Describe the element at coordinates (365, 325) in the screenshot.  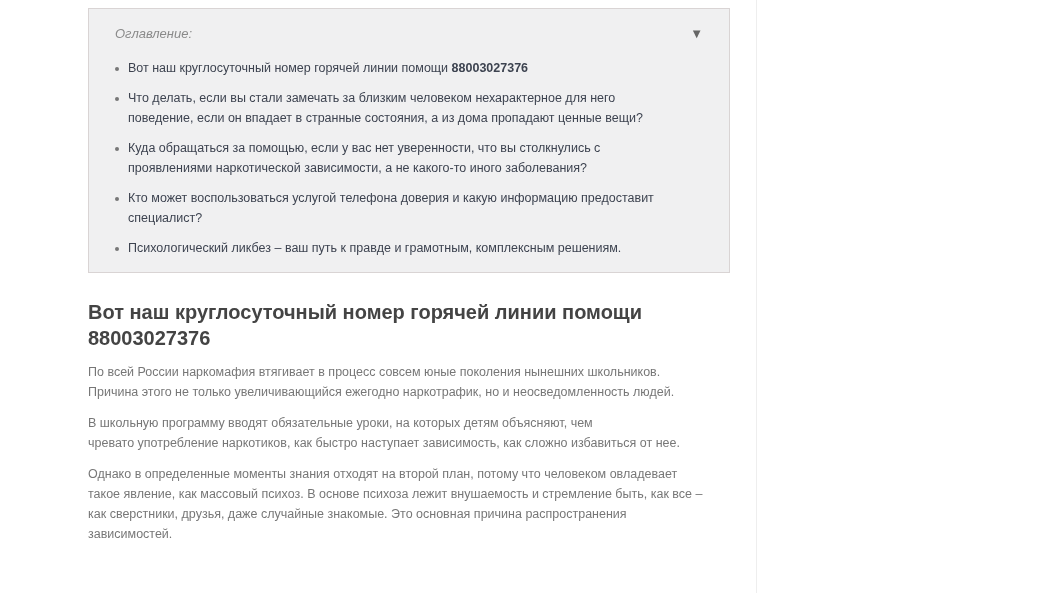
I see `section-heading: Вот наш круглосуточный номер горячей линии помощи 88003027376` at that location.